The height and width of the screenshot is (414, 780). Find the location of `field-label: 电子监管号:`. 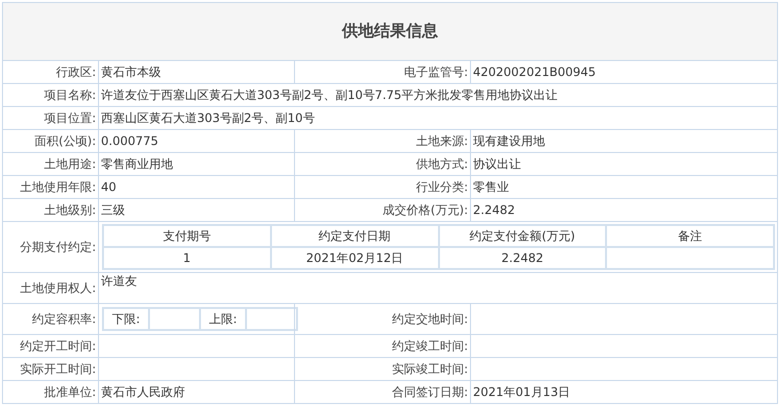

field-label: 电子监管号: is located at coordinates (382, 72).